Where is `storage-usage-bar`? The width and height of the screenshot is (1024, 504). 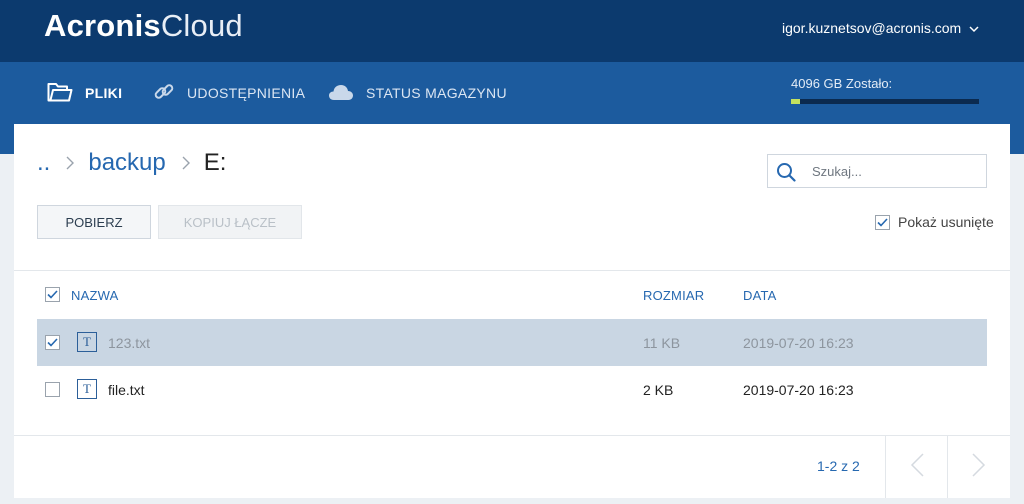 storage-usage-bar is located at coordinates (885, 101).